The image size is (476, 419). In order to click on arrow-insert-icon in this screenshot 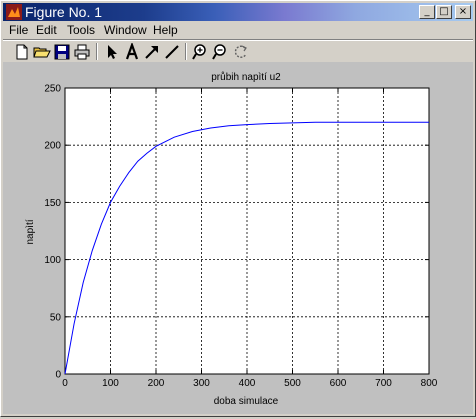, I will do `click(152, 52)`.